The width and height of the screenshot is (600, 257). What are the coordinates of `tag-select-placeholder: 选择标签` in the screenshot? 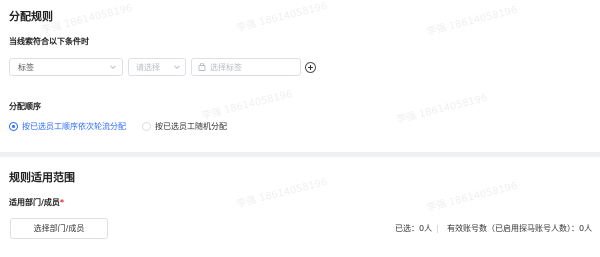 It's located at (226, 67).